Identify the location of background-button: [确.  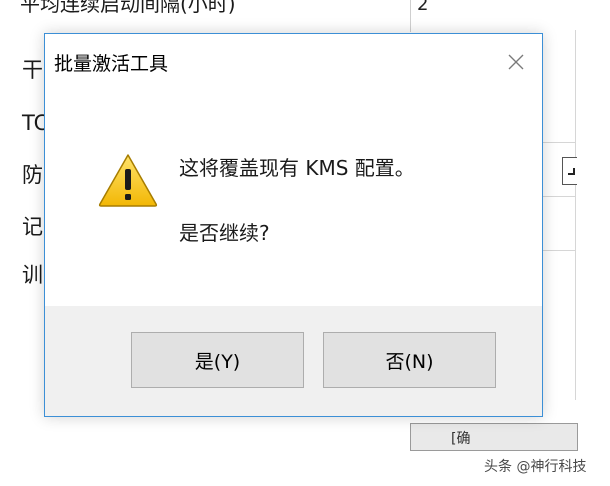
(494, 437).